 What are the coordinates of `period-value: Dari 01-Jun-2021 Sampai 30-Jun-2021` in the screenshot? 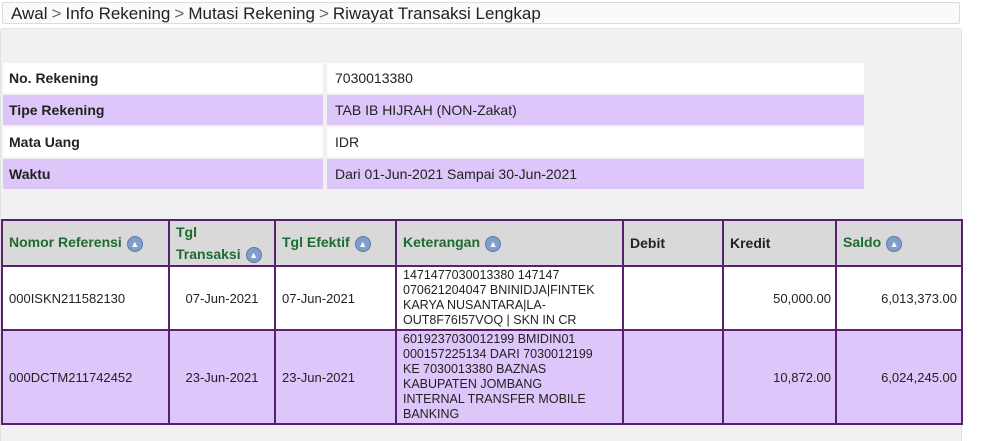 It's located at (595, 174).